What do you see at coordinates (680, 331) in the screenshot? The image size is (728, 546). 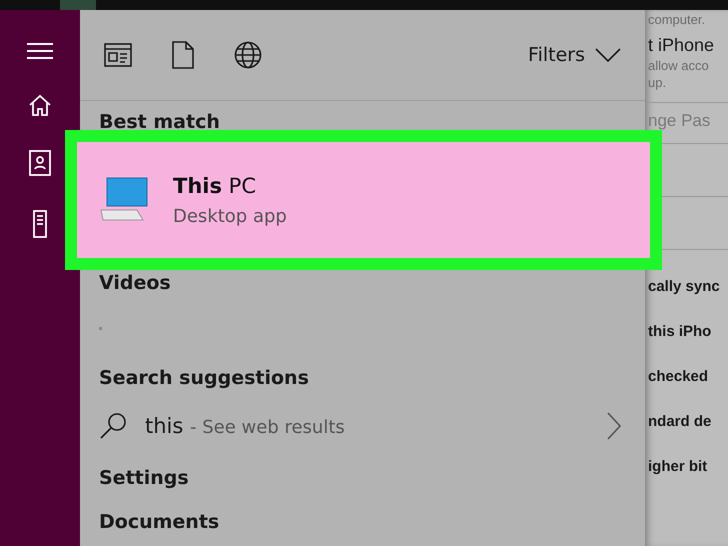 I see `window-text: this iPho` at bounding box center [680, 331].